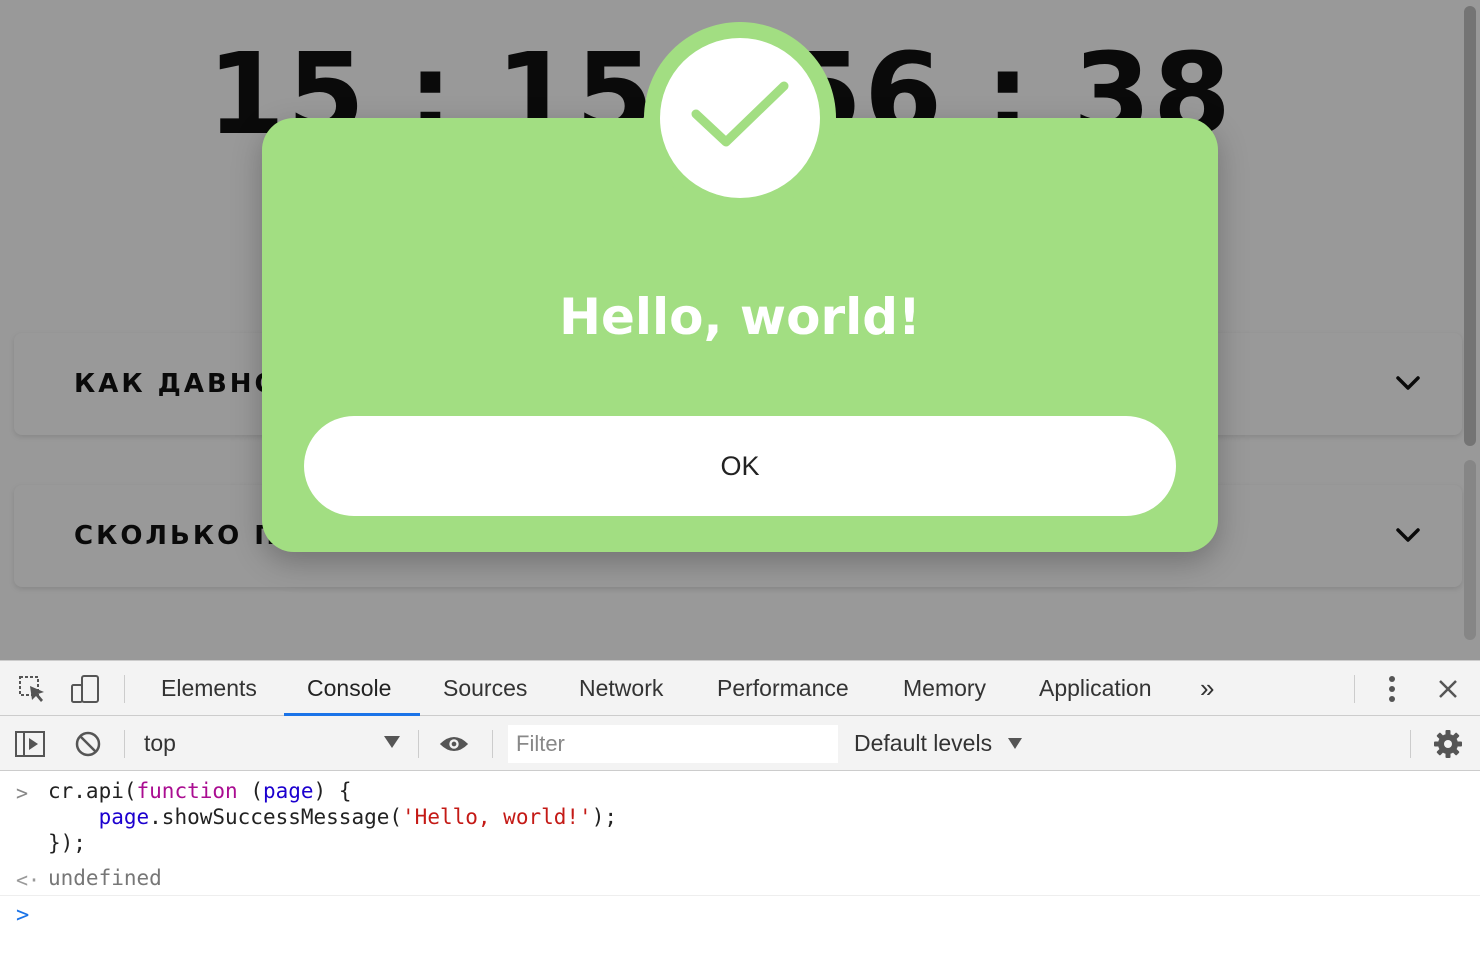  I want to click on console-prompt-icon: >, so click(22, 915).